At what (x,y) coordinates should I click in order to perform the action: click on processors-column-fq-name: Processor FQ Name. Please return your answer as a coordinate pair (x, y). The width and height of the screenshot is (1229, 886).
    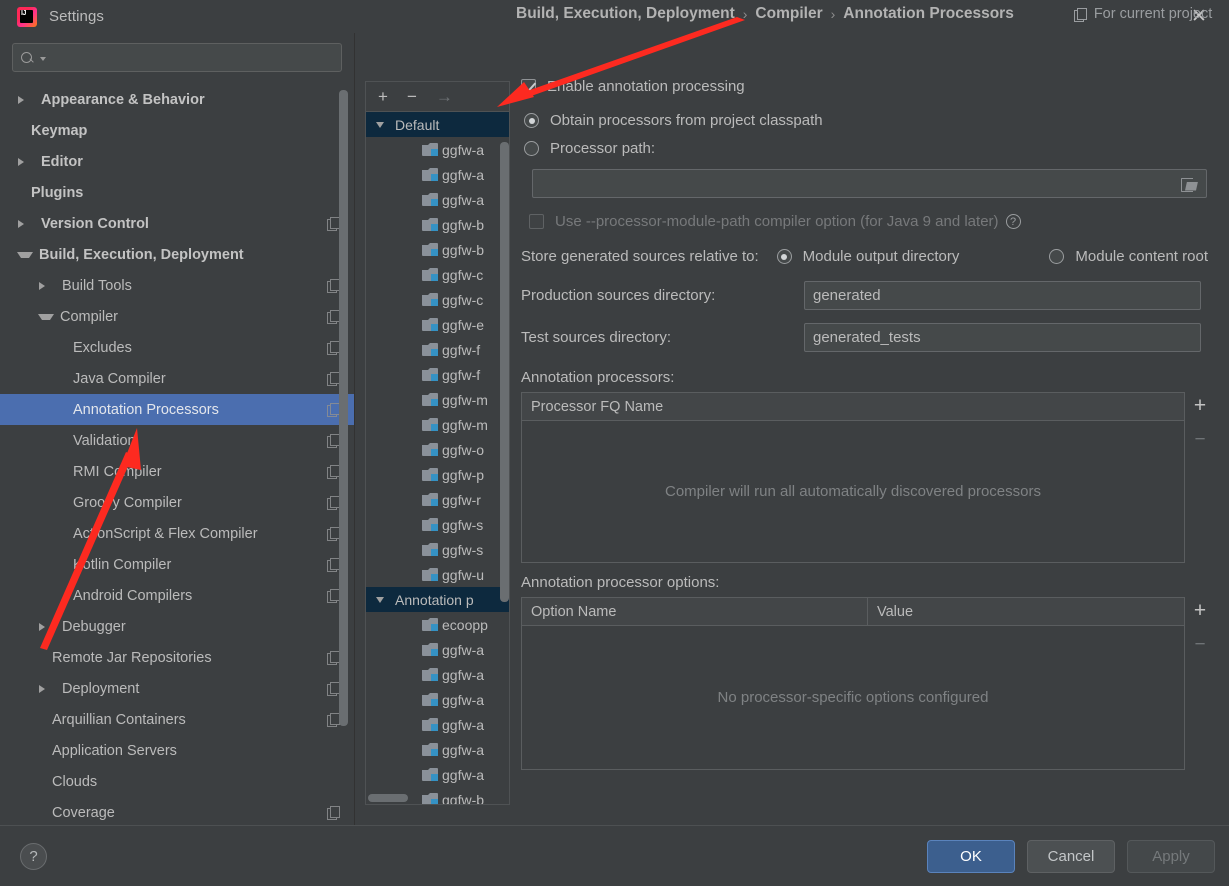
    Looking at the image, I should click on (853, 406).